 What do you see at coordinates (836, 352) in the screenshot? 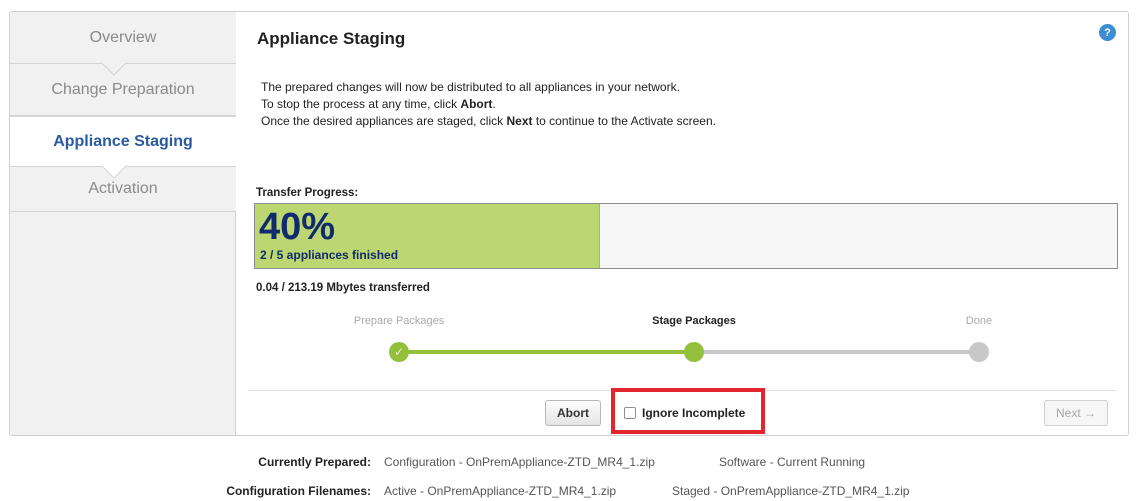
I see `stage-track-pending` at bounding box center [836, 352].